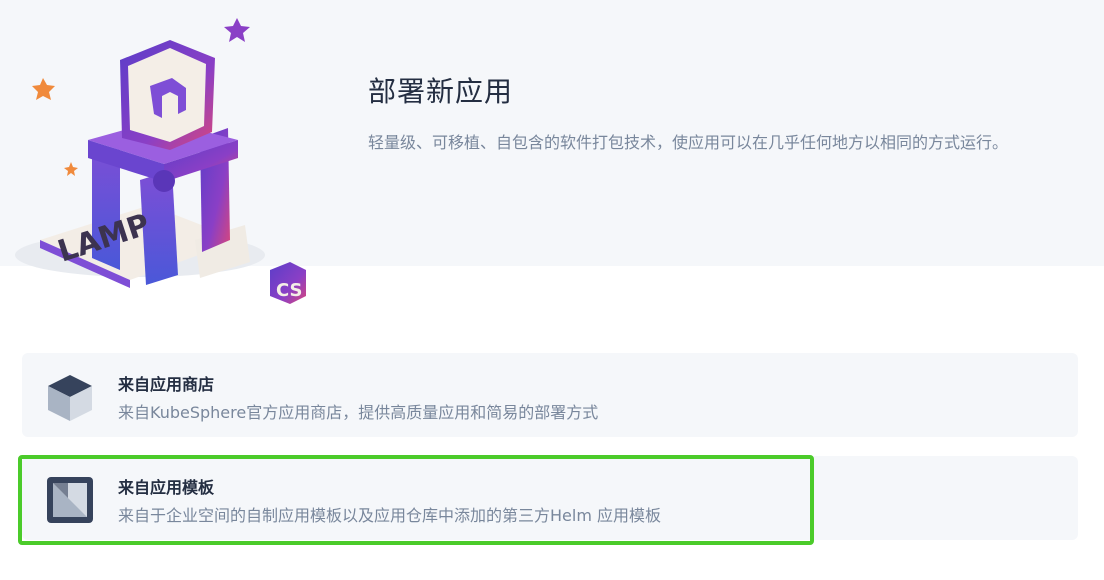 The image size is (1104, 580). Describe the element at coordinates (166, 384) in the screenshot. I see `option-title: 来自应用商店` at that location.